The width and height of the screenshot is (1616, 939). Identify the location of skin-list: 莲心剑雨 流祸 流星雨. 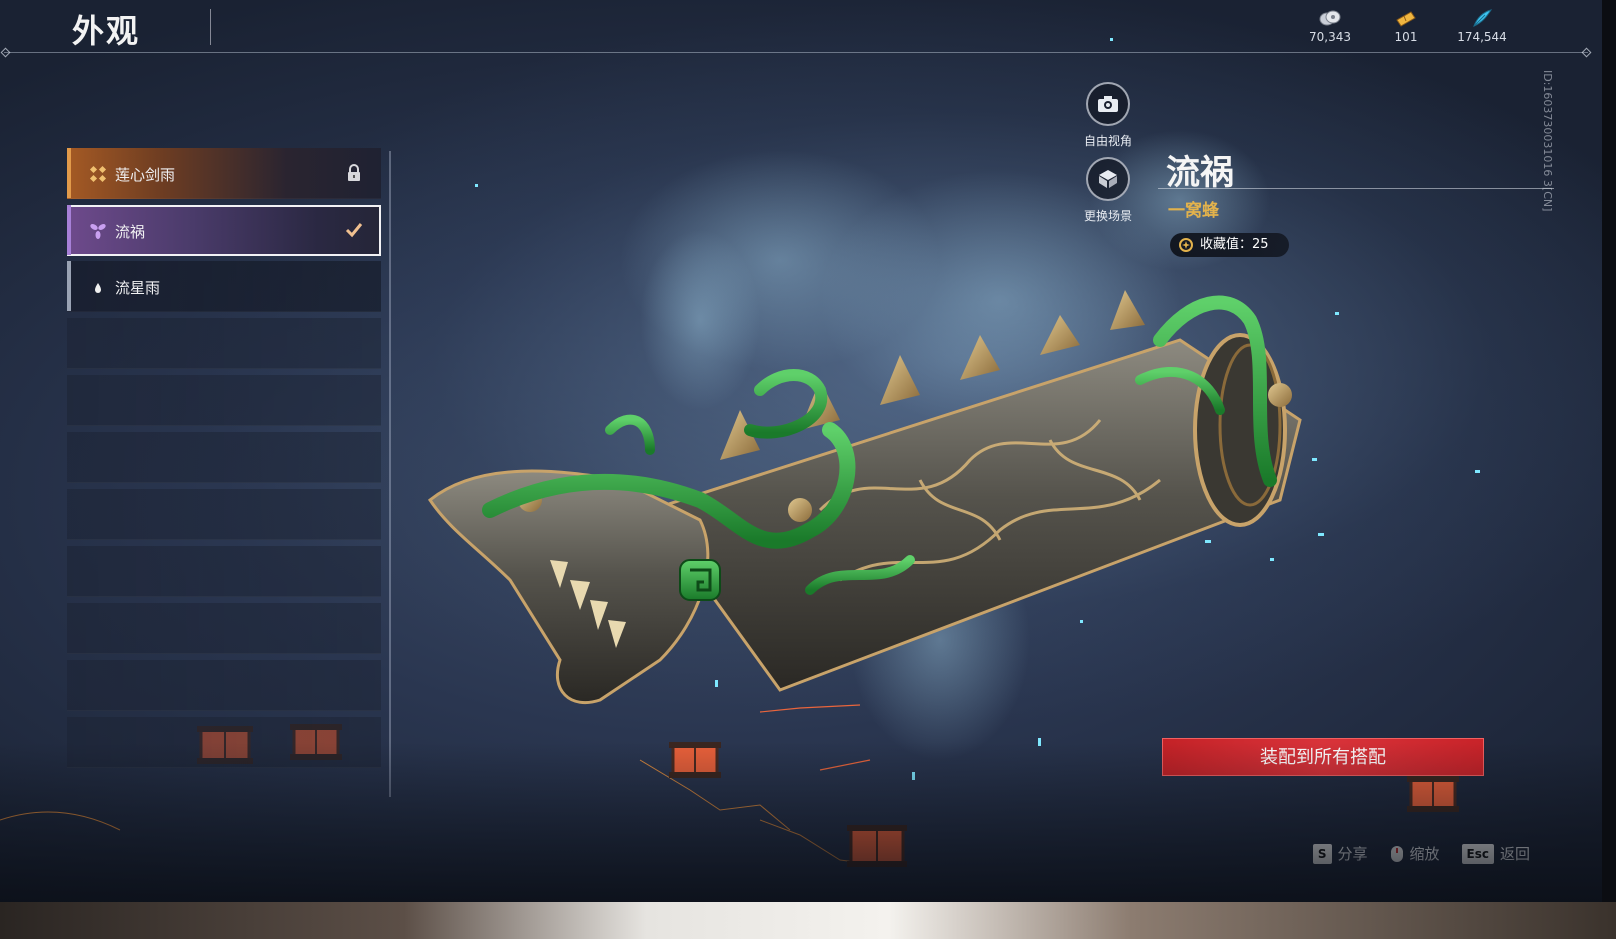
(229, 472).